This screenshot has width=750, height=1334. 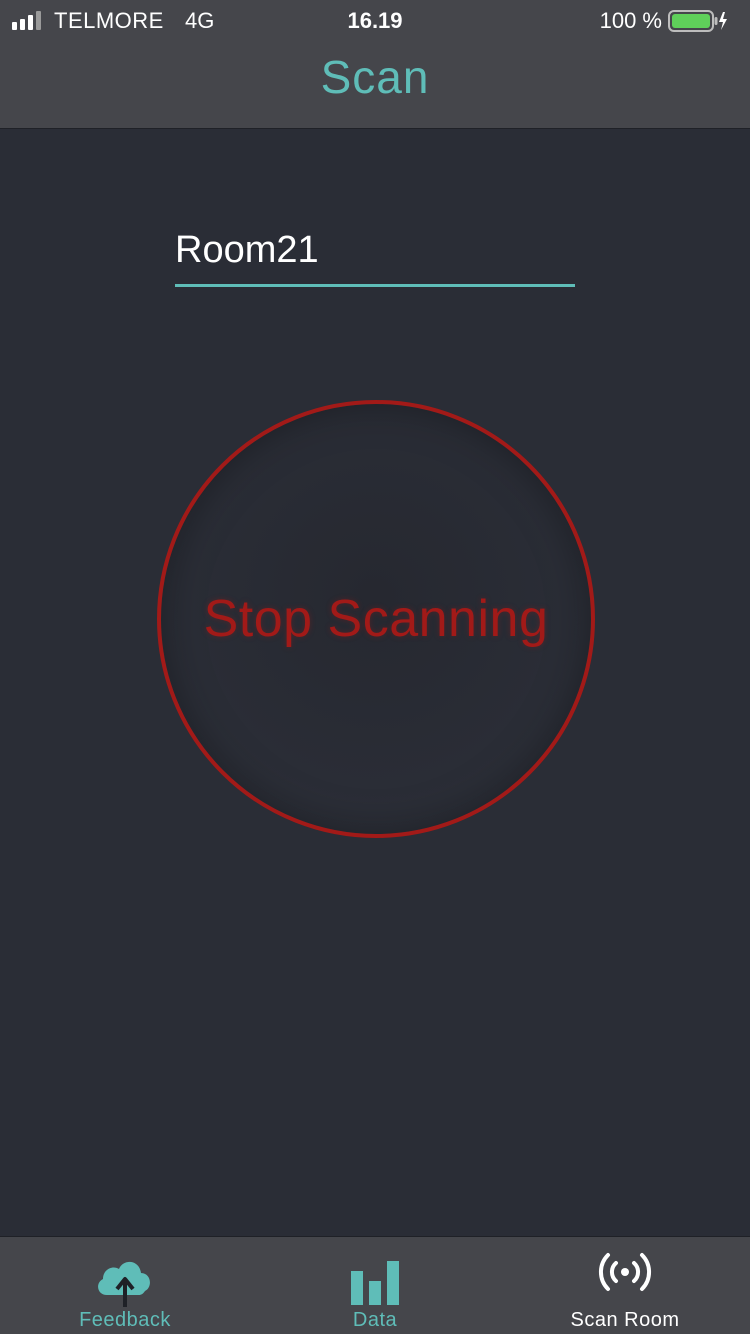 I want to click on tab-scan-room: Scan Room, so click(x=625, y=1285).